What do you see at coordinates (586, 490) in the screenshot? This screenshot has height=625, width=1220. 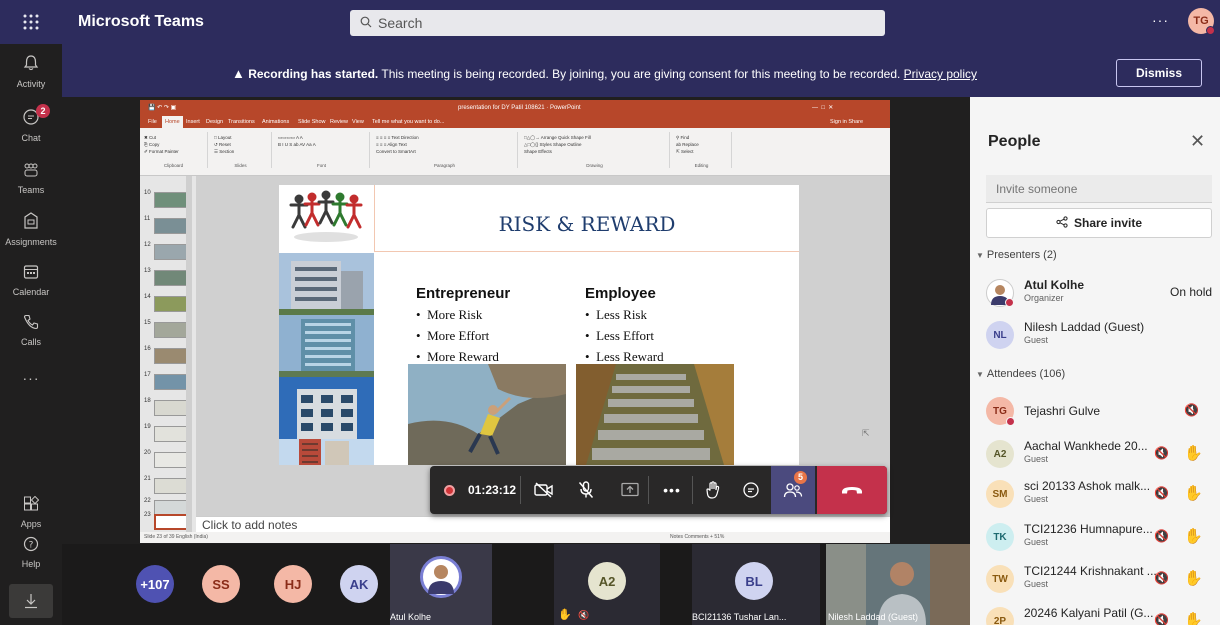 I see `mute-button` at bounding box center [586, 490].